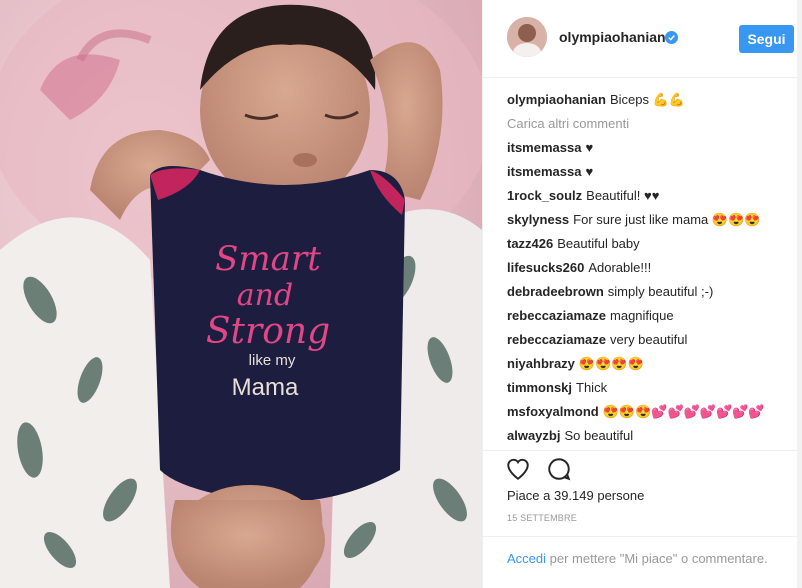 The width and height of the screenshot is (802, 588). Describe the element at coordinates (530, 243) in the screenshot. I see `comment-username: tazz426` at that location.